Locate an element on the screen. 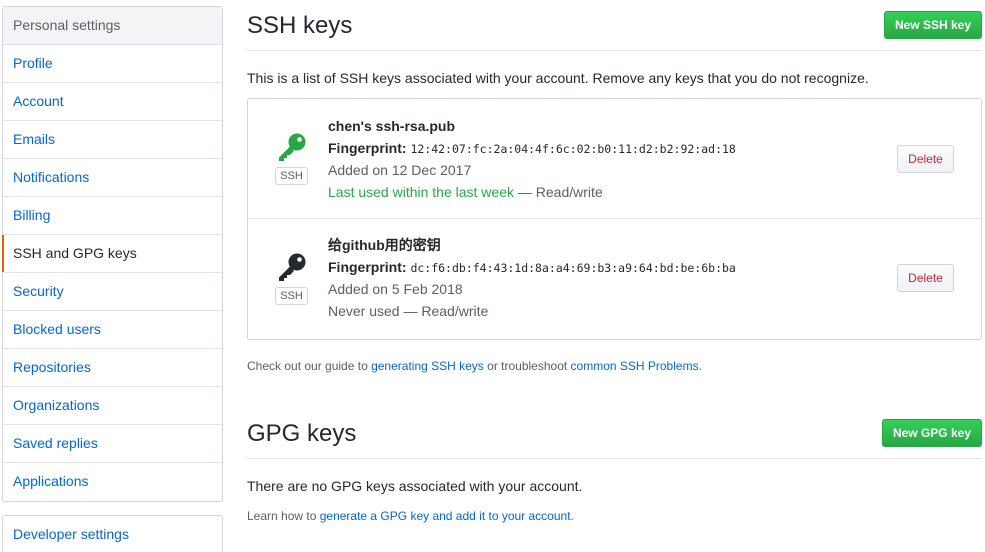 The width and height of the screenshot is (985, 552). gpg-keys-title: GPG keys is located at coordinates (302, 433).